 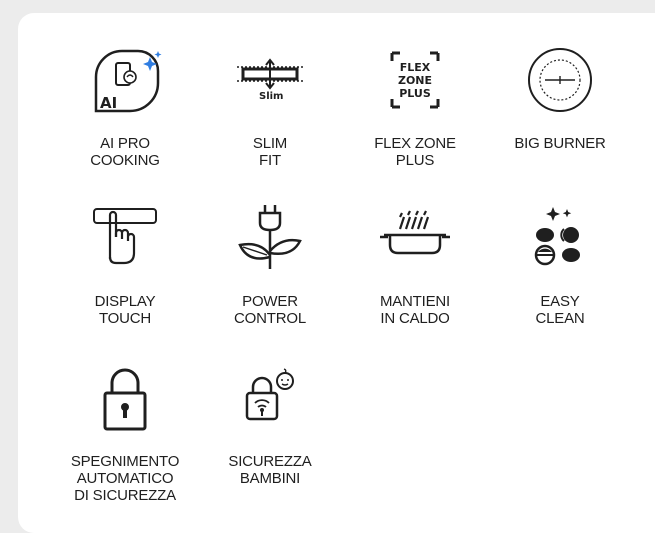 I want to click on child-lock-icon, so click(x=270, y=398).